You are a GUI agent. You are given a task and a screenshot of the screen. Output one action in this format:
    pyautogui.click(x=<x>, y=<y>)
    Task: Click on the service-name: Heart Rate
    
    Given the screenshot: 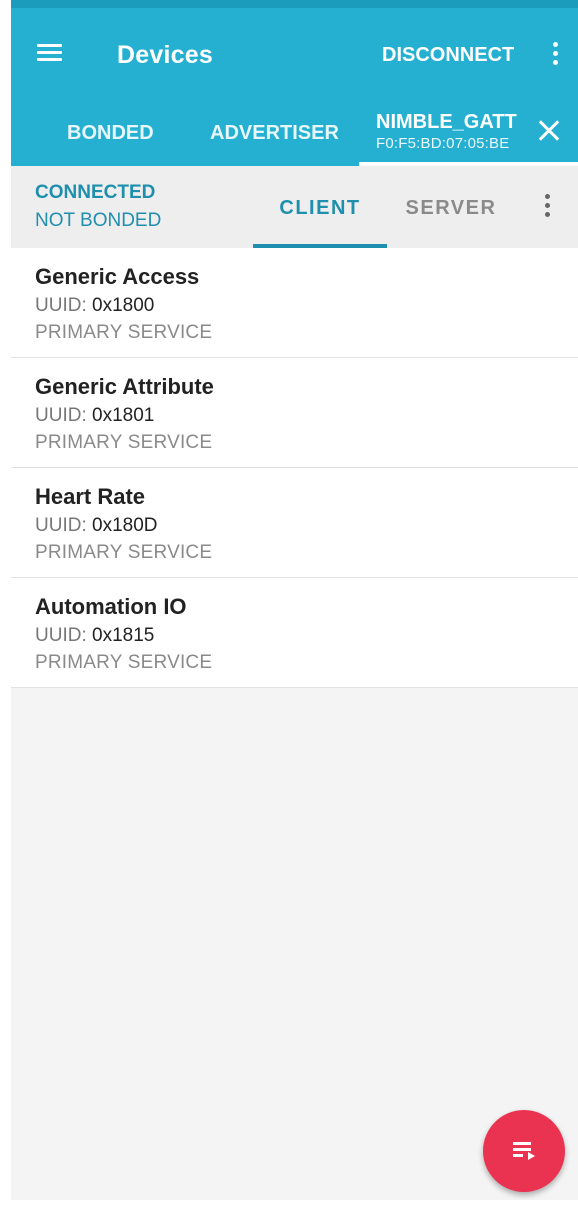 What is the action you would take?
    pyautogui.click(x=90, y=496)
    